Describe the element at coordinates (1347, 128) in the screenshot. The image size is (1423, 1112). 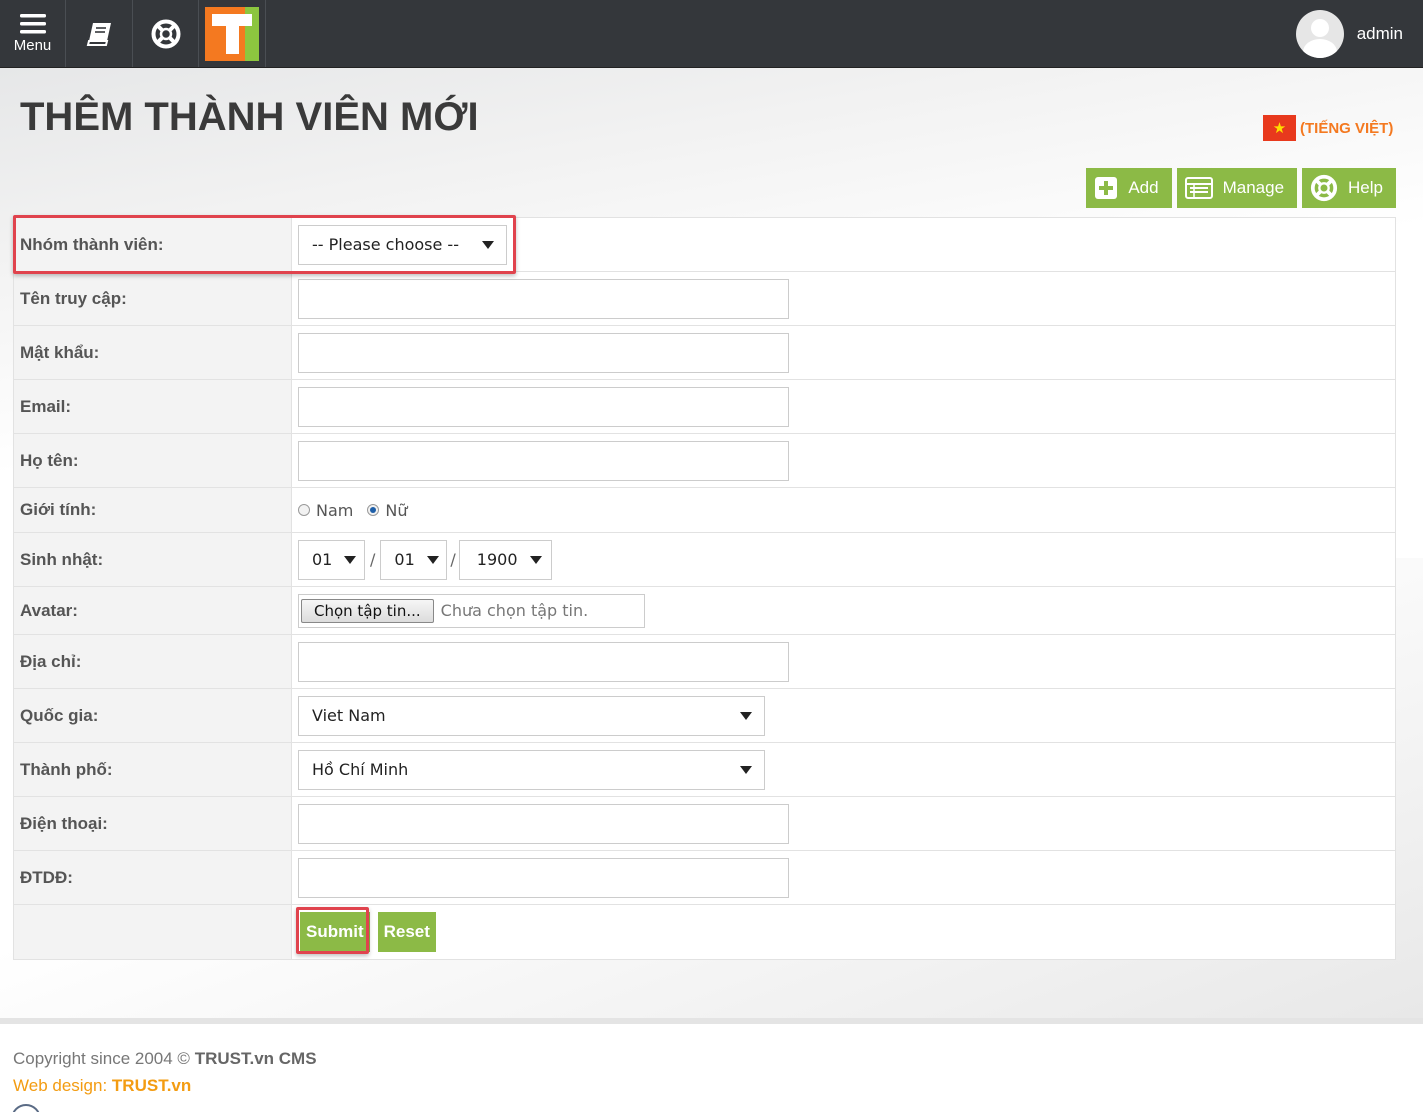
I see `language-label: (TIẾNG VIỆT)` at that location.